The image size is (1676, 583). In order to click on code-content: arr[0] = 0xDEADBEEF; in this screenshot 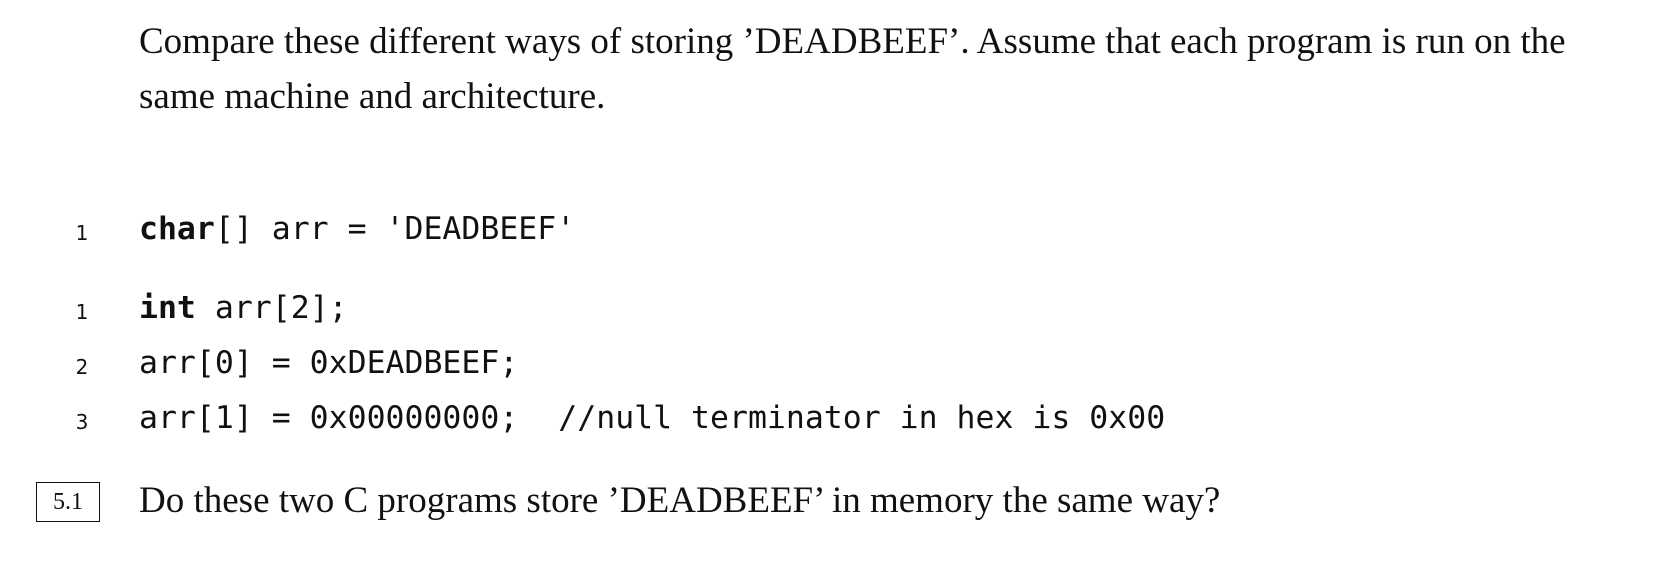, I will do `click(329, 363)`.